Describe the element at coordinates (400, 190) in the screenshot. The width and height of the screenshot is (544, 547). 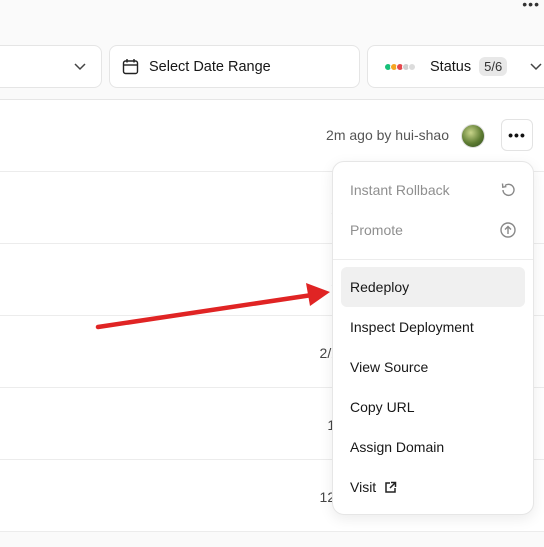
I see `menu-item-label: Instant Rollback` at that location.